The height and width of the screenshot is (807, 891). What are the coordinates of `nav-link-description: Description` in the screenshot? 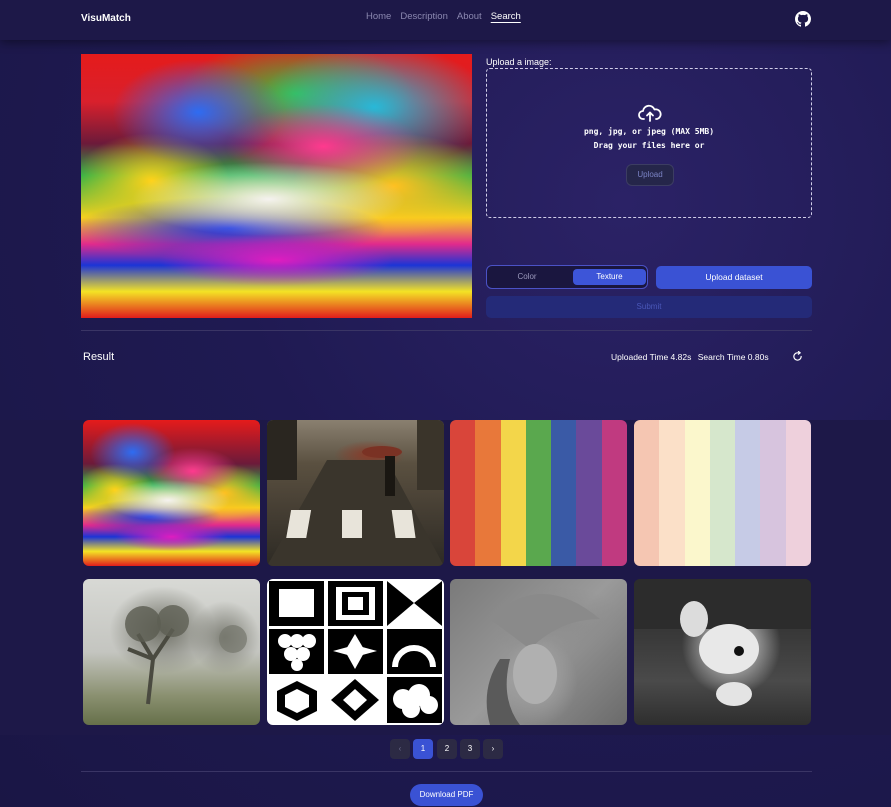 It's located at (424, 16).